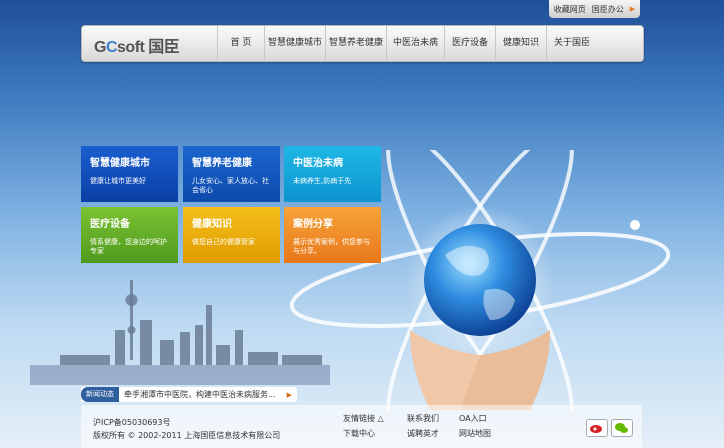 The image size is (724, 448). Describe the element at coordinates (423, 418) in the screenshot. I see `contact-link: 联系我们` at that location.